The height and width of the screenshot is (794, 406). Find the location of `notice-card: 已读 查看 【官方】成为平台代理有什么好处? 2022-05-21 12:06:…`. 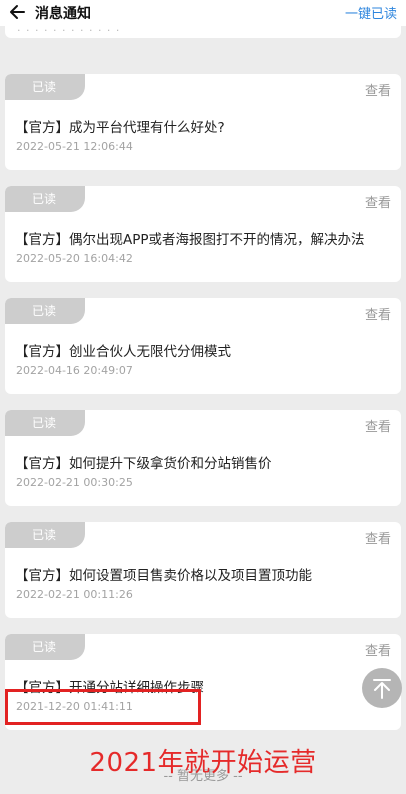

notice-card: 已读 查看 【官方】成为平台代理有什么好处? 2022-05-21 12:06:… is located at coordinates (203, 122).